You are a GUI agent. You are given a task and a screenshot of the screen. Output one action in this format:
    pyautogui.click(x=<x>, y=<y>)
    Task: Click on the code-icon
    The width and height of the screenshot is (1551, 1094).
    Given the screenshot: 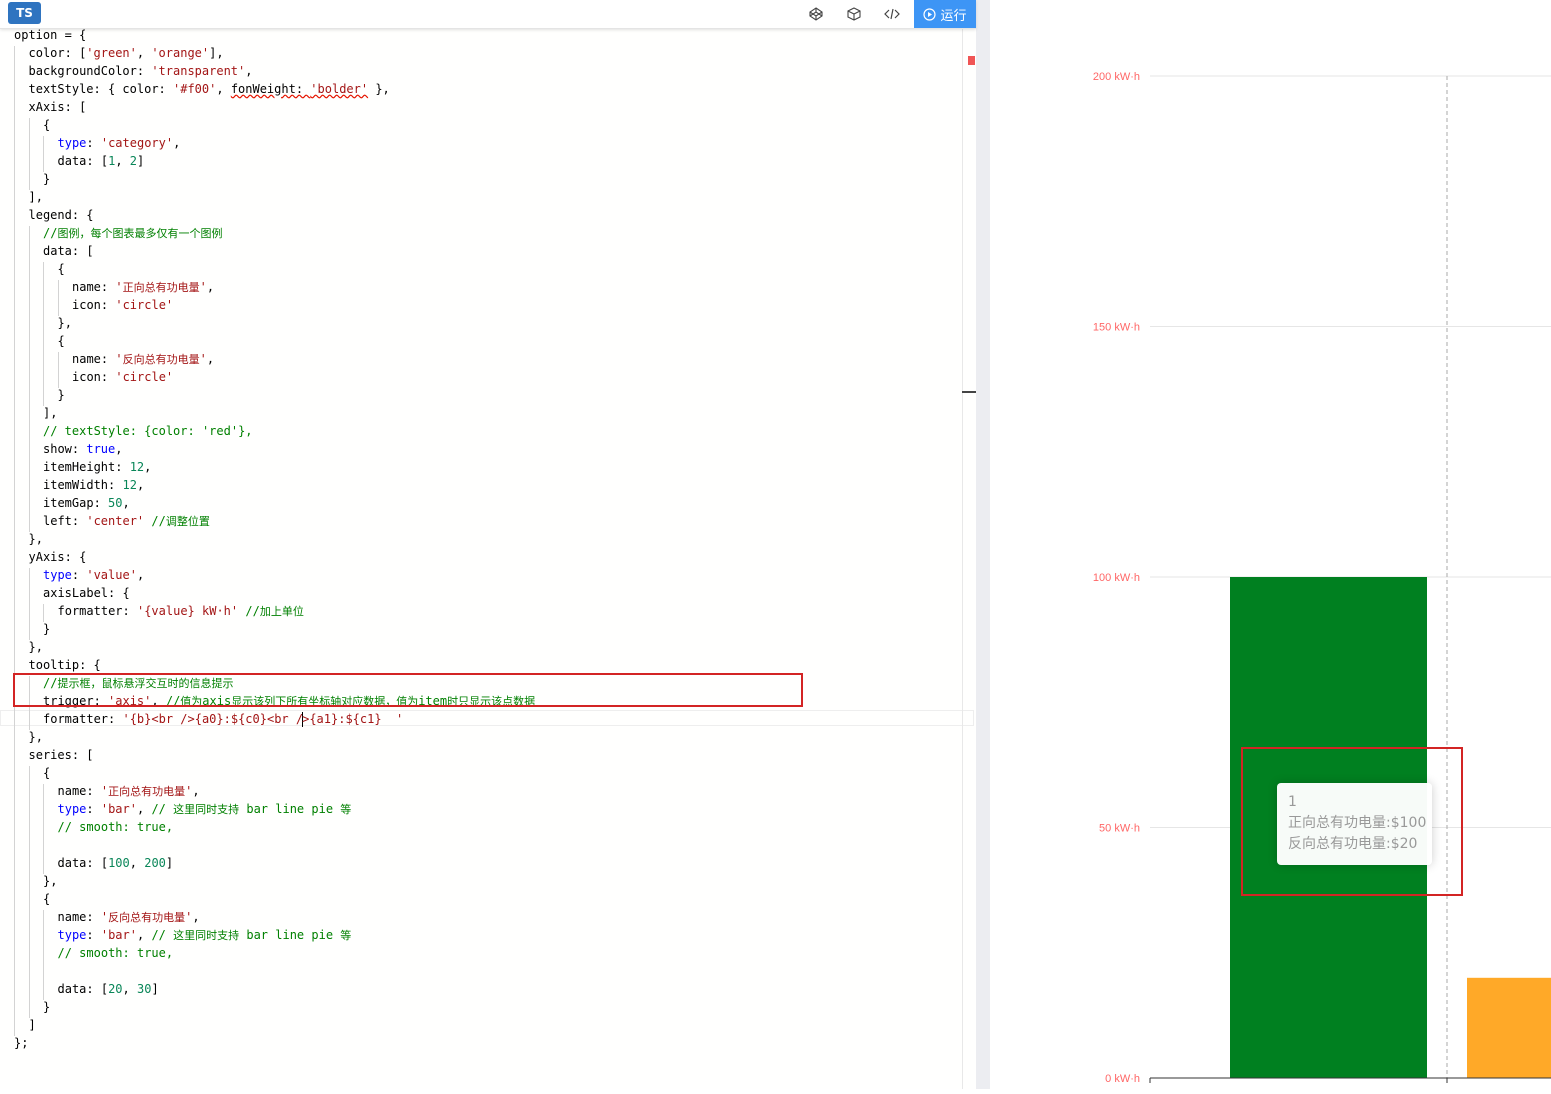 What is the action you would take?
    pyautogui.click(x=892, y=14)
    